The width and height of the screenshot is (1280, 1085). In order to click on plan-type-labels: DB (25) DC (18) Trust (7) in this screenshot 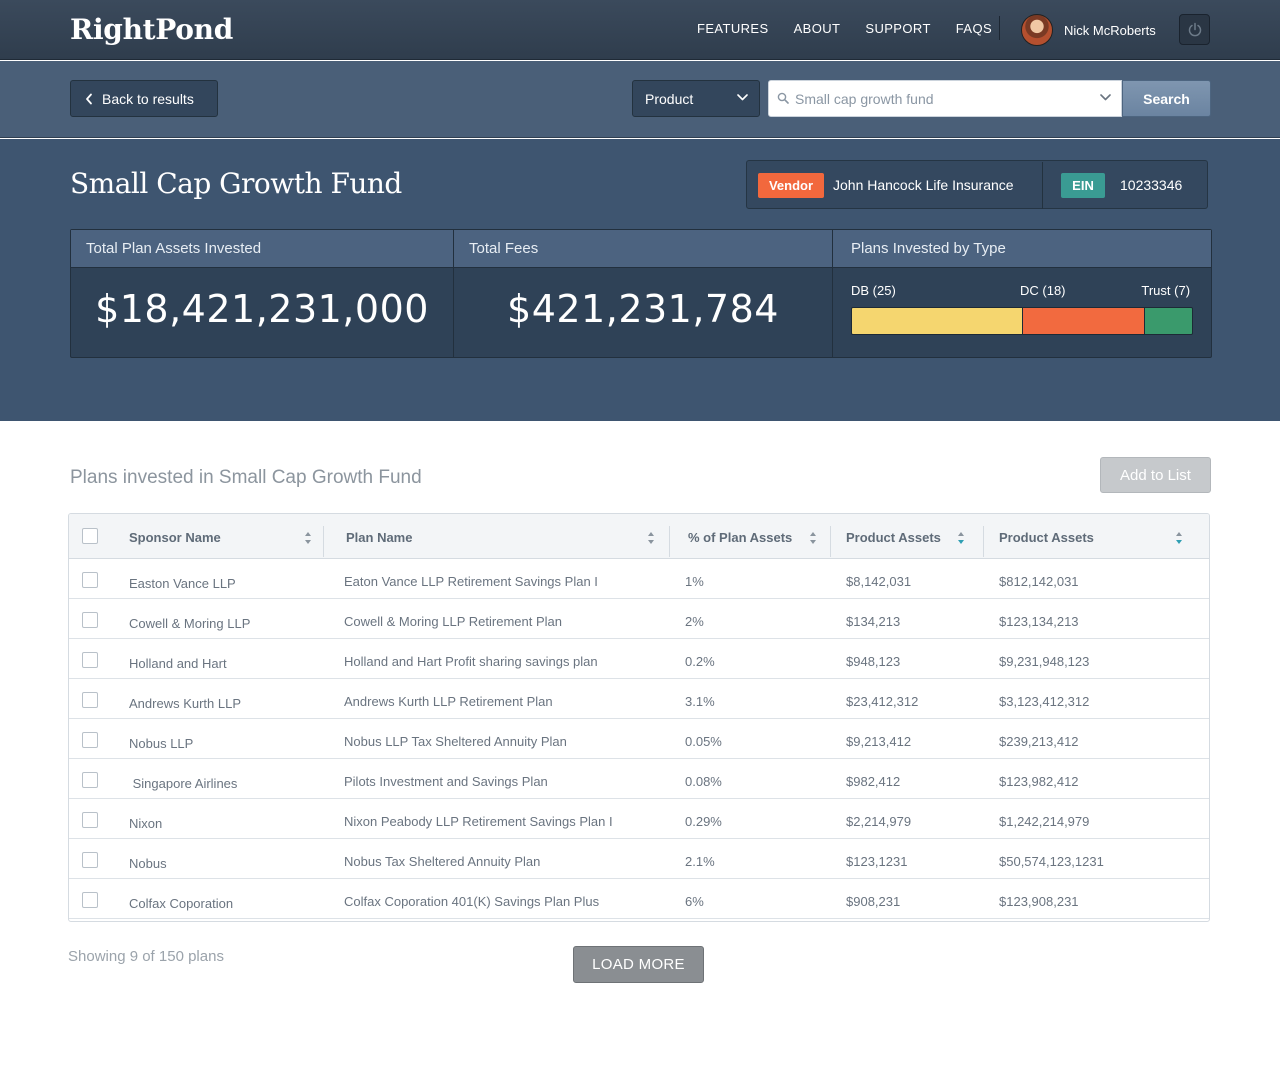, I will do `click(1022, 283)`.